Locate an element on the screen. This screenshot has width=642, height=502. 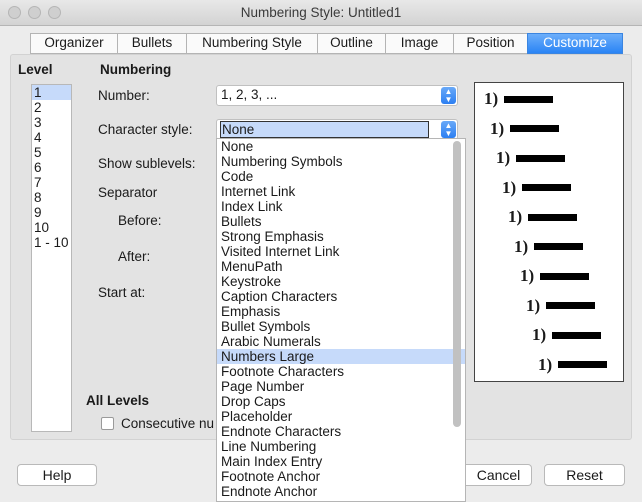
reset-button: Reset is located at coordinates (584, 475).